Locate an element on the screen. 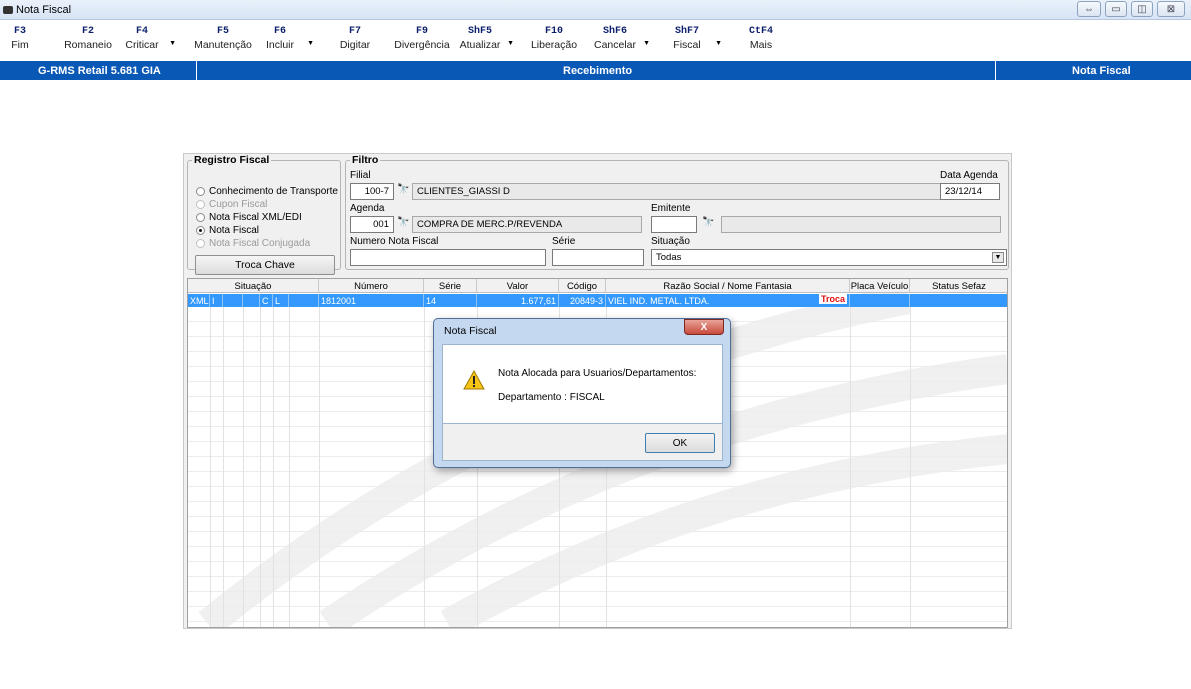 The width and height of the screenshot is (1191, 689). emitente-code-field is located at coordinates (674, 224).